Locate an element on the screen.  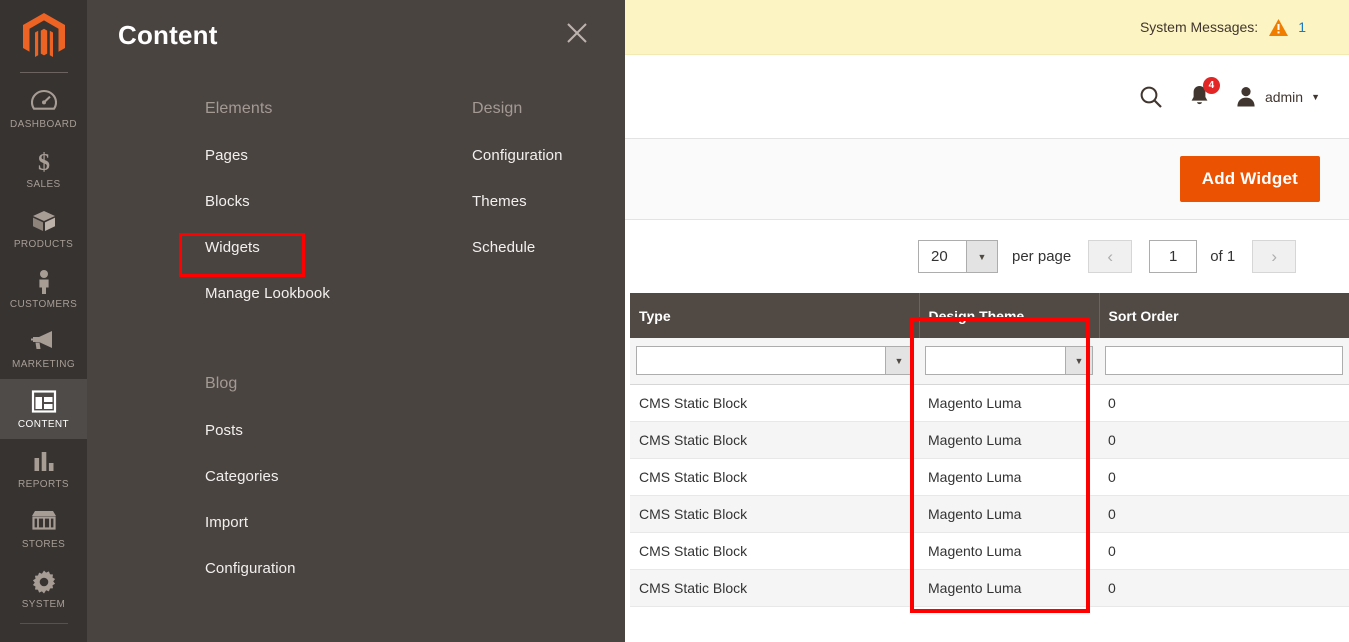
column-header-type: Type is located at coordinates (775, 315).